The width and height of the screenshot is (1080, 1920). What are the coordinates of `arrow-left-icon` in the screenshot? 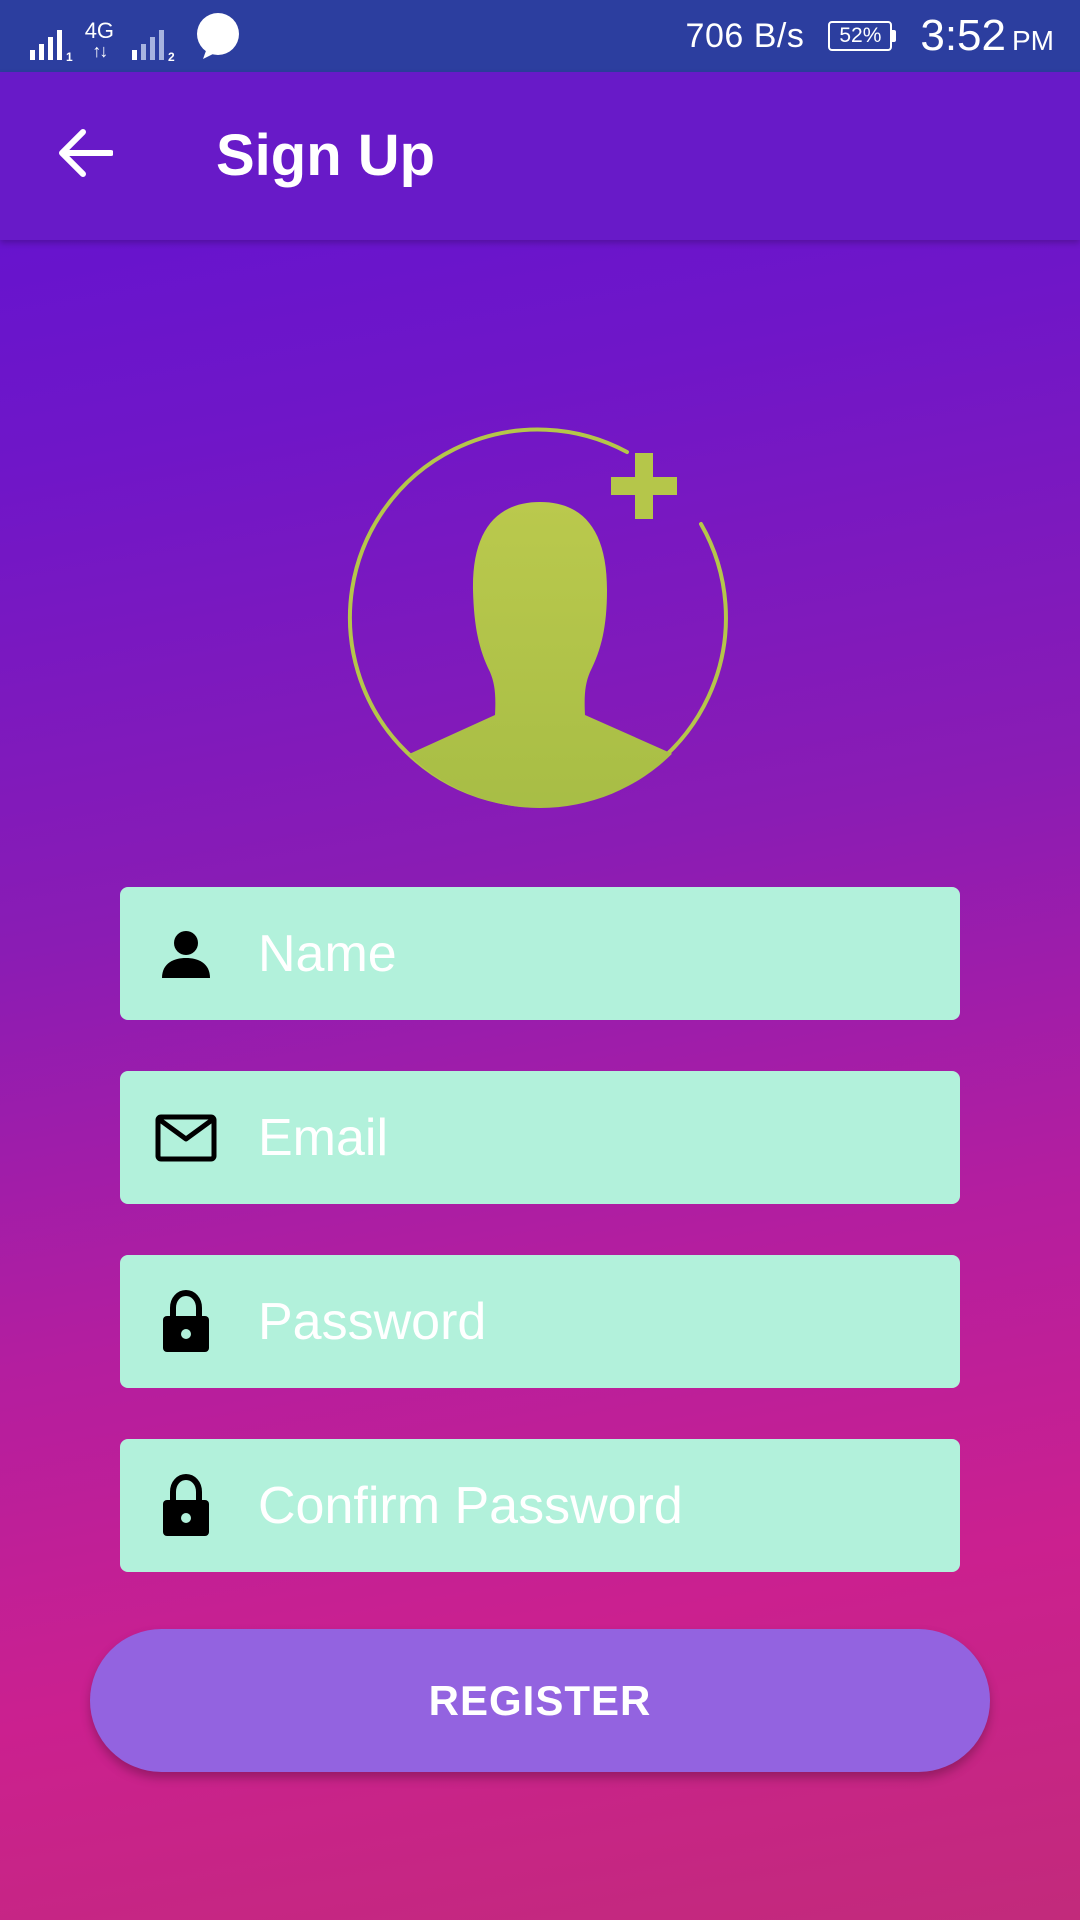 It's located at (85, 153).